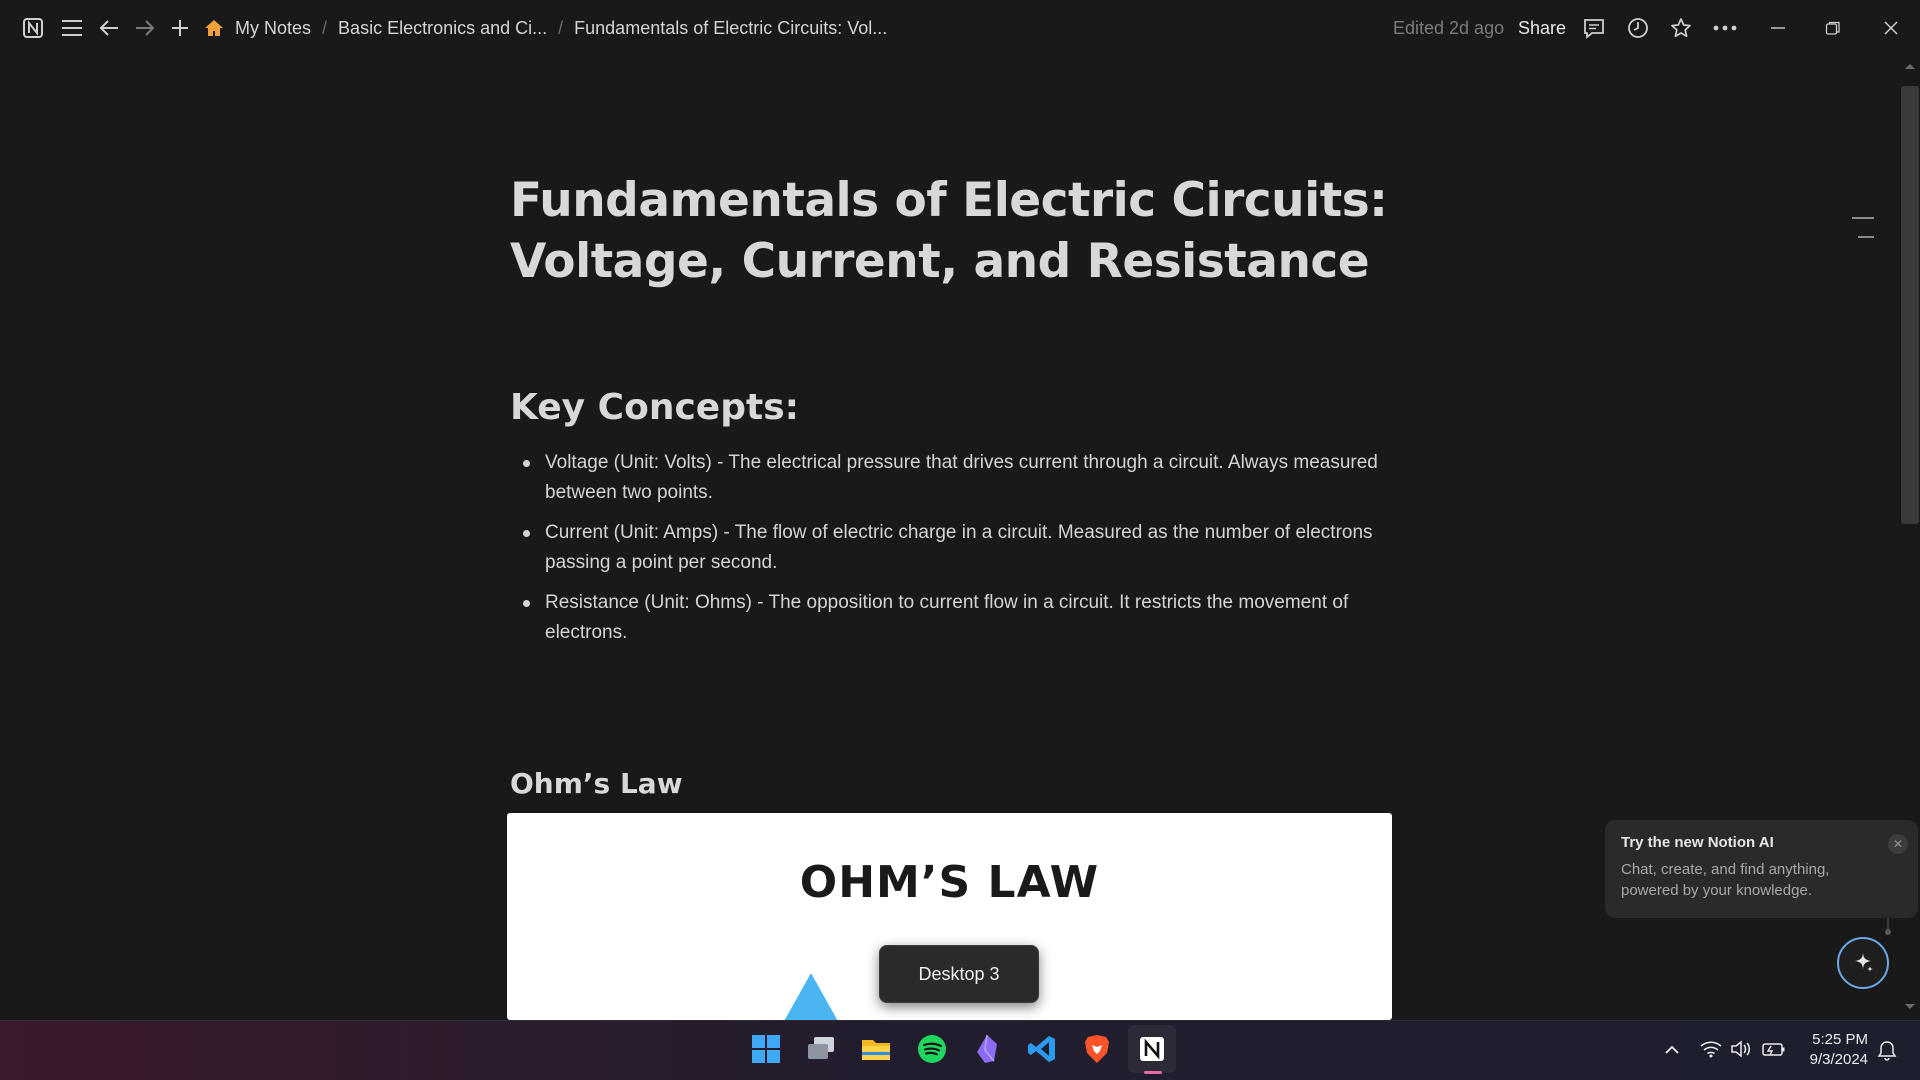 This screenshot has width=1920, height=1080. What do you see at coordinates (1840, 1039) in the screenshot?
I see `clock-time: 5:25 PM` at bounding box center [1840, 1039].